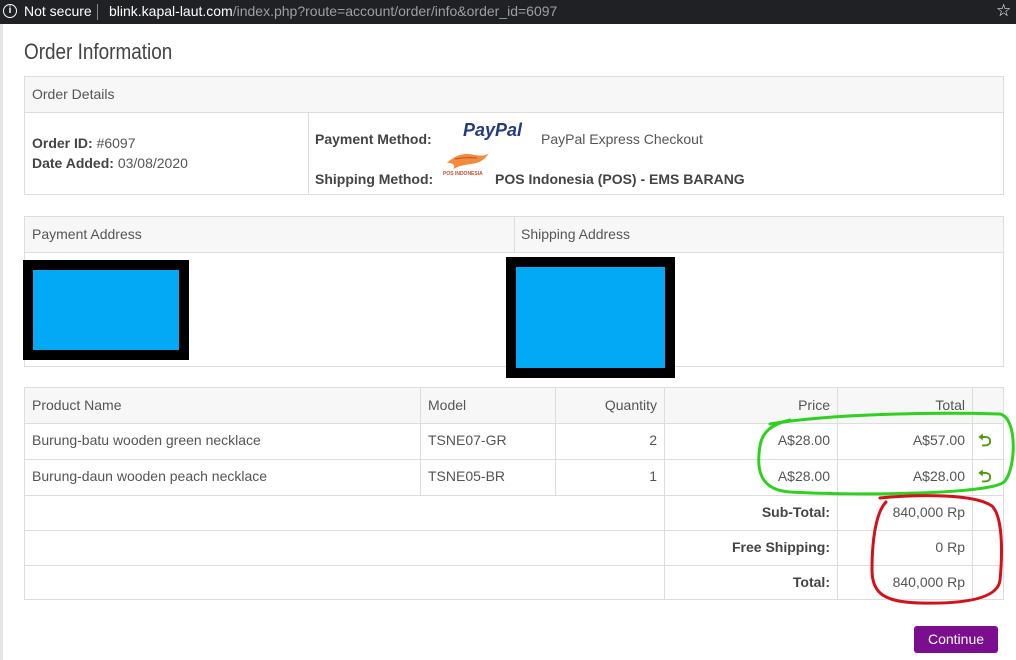 This screenshot has height=660, width=1016. What do you see at coordinates (956, 639) in the screenshot?
I see `continue-button: Continue` at bounding box center [956, 639].